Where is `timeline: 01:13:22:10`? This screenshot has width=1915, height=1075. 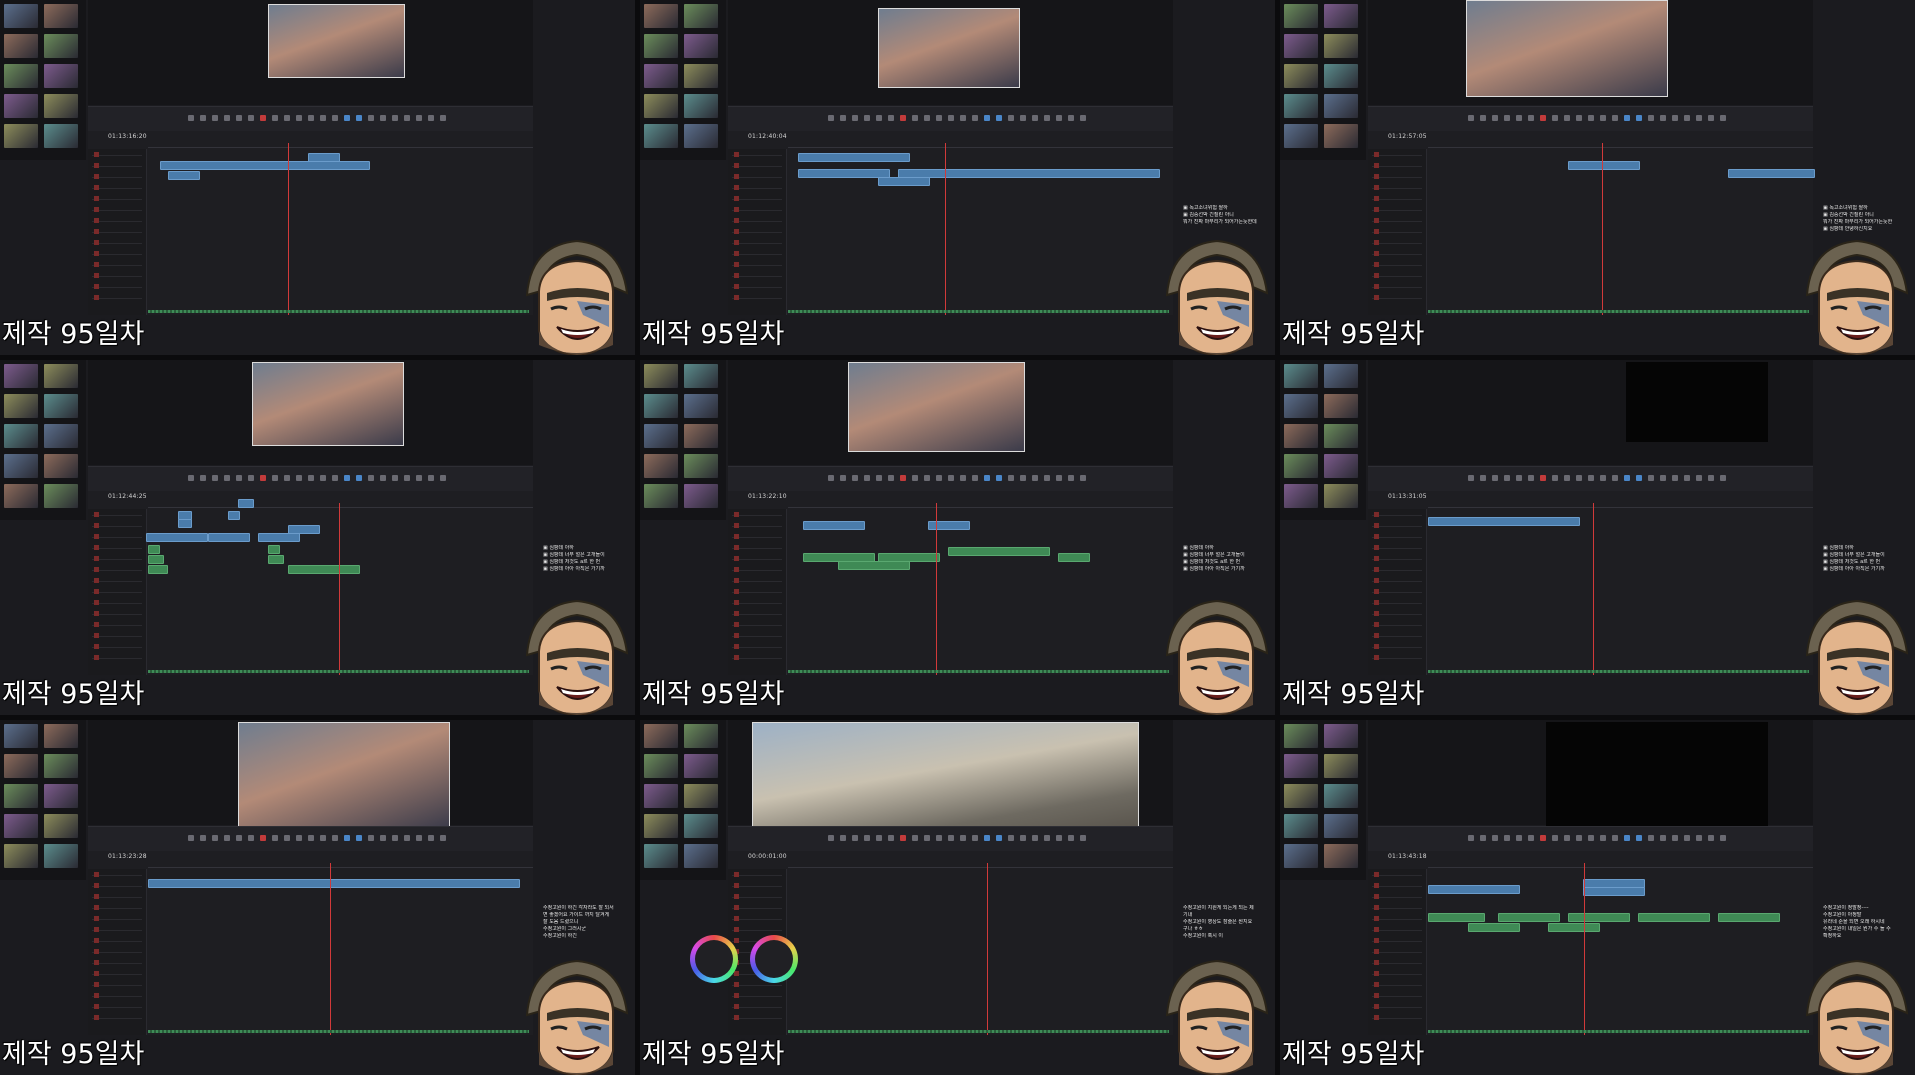
timeline: 01:13:22:10 is located at coordinates (950, 583).